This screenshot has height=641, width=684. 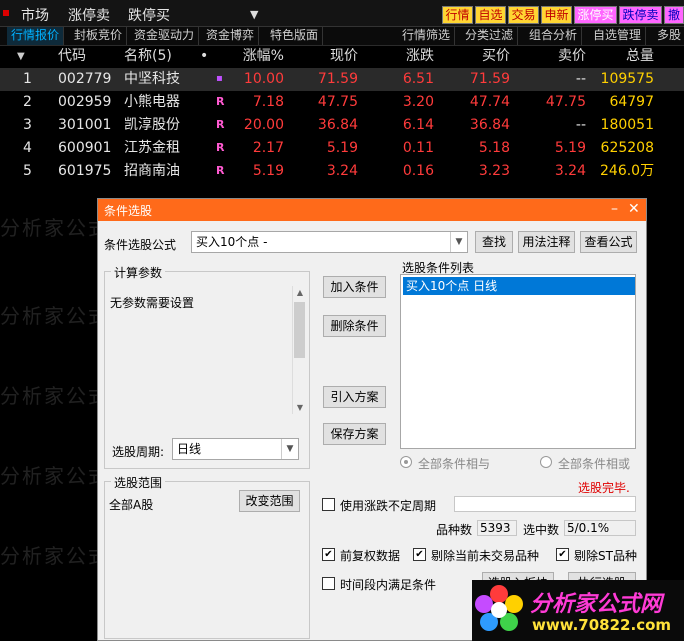 What do you see at coordinates (328, 554) in the screenshot?
I see `pre-adjust-checkbox: ✔` at bounding box center [328, 554].